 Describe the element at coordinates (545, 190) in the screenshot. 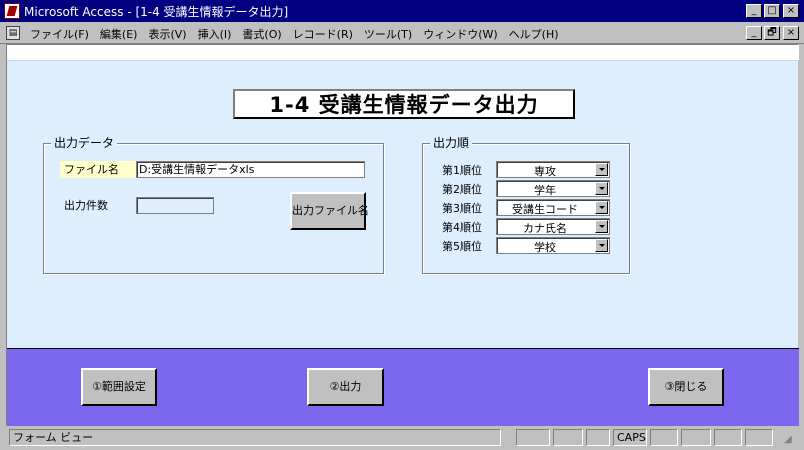

I see `order-value-2: 学年` at that location.